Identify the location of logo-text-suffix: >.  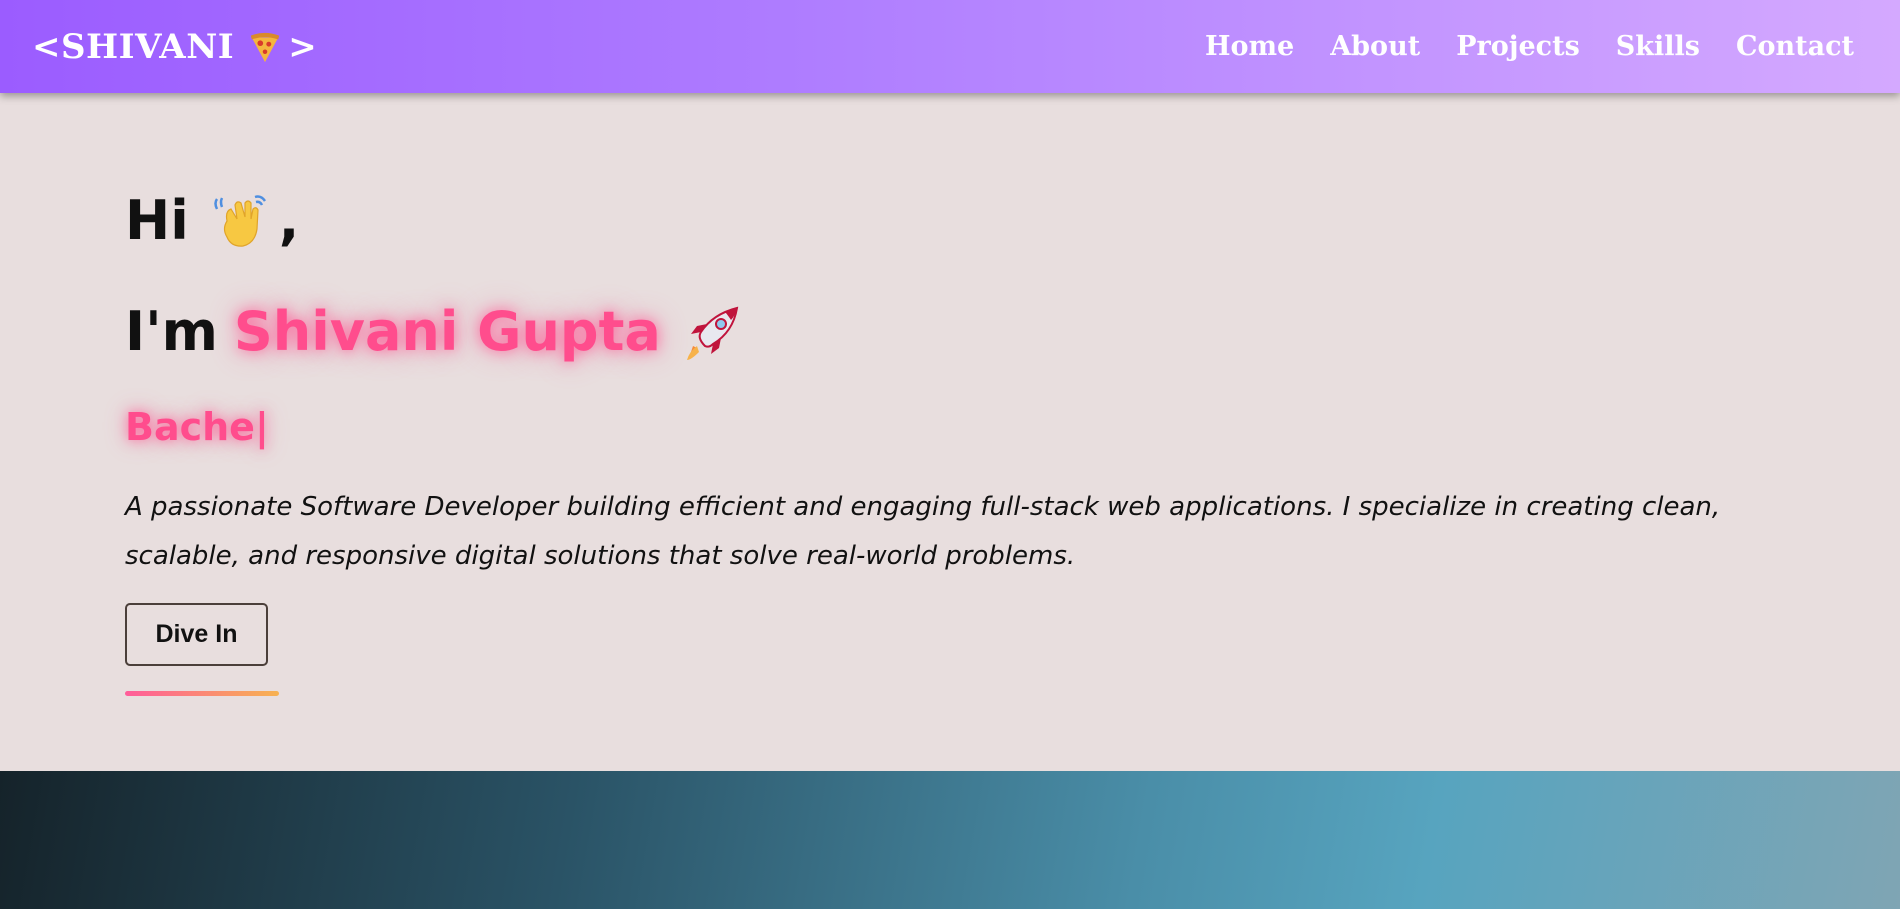
(303, 46).